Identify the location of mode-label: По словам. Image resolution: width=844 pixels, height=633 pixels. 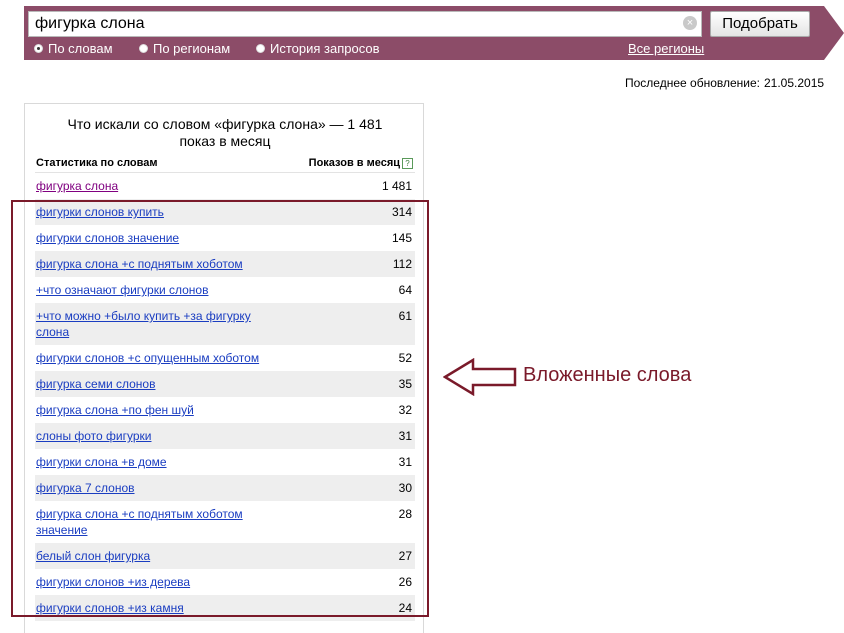
(80, 48).